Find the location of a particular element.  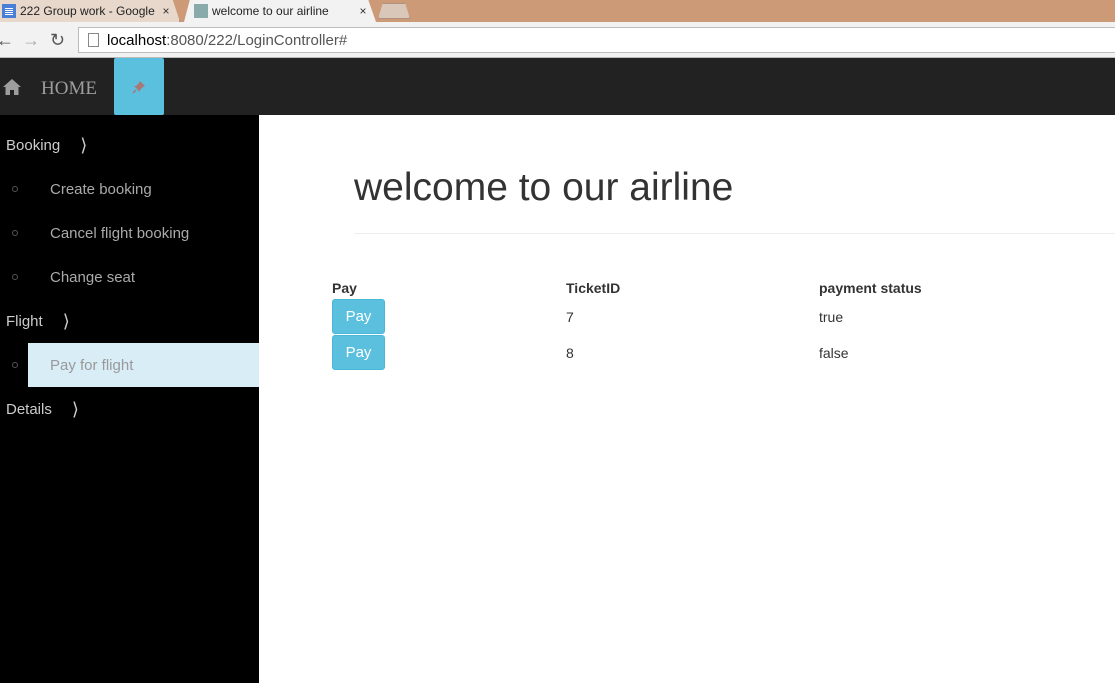

sidebar-section-details: Details ⟩ is located at coordinates (42, 409).